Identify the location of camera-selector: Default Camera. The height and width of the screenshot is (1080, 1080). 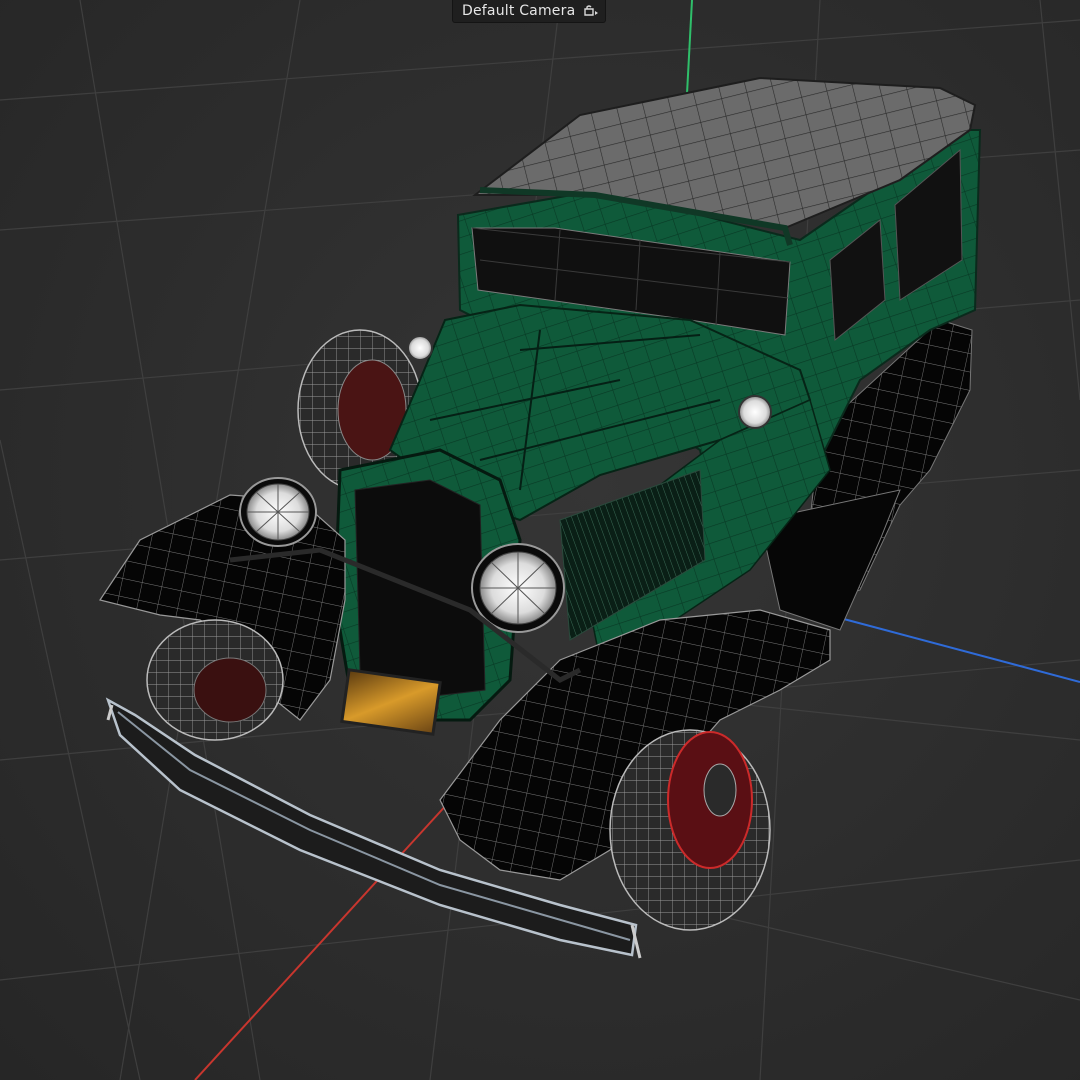
(529, 11).